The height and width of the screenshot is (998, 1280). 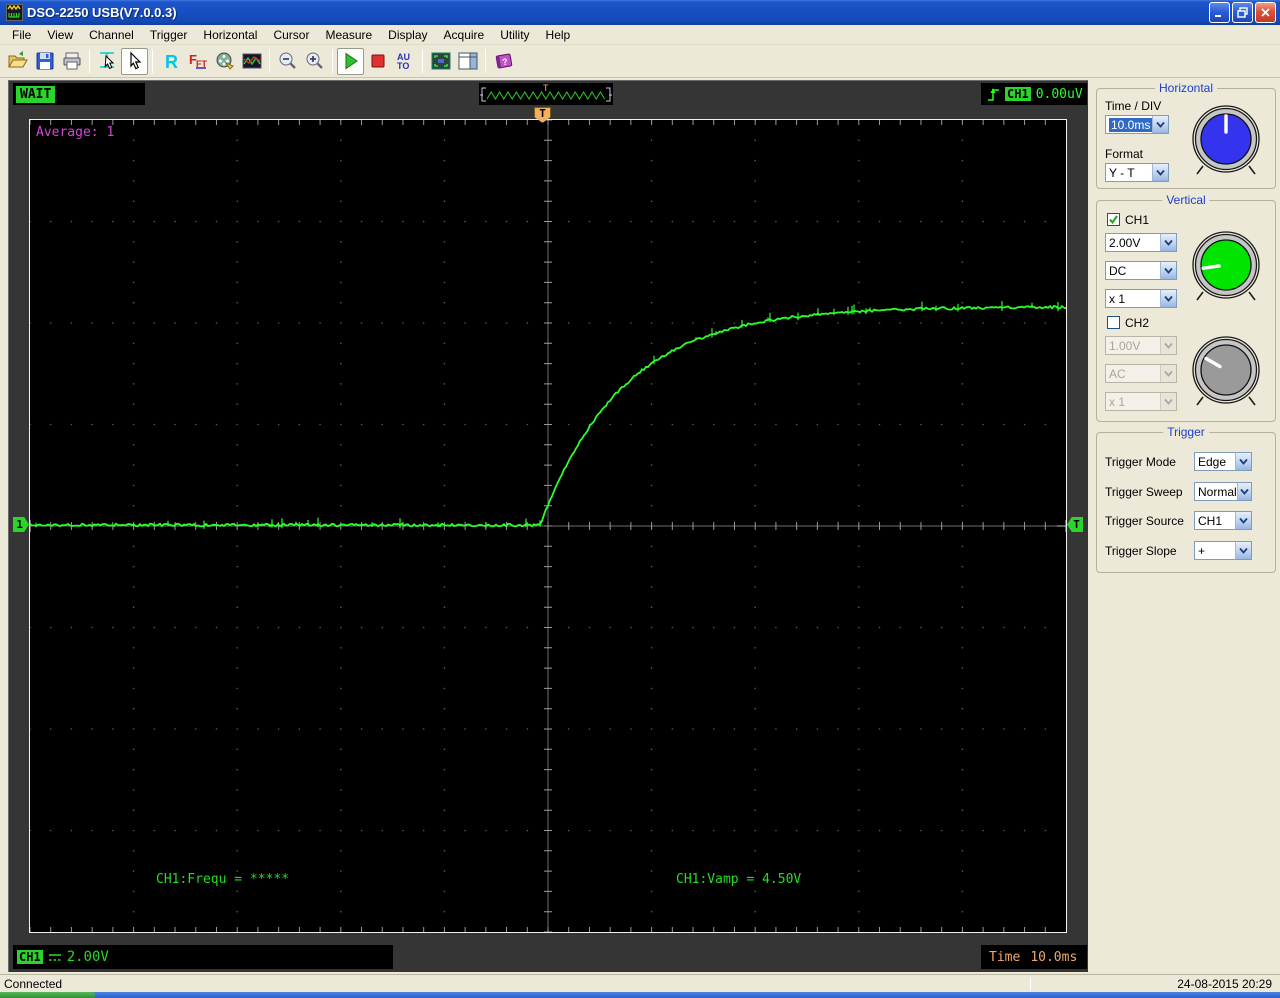 I want to click on trigger-group-title: Trigger, so click(x=1186, y=432).